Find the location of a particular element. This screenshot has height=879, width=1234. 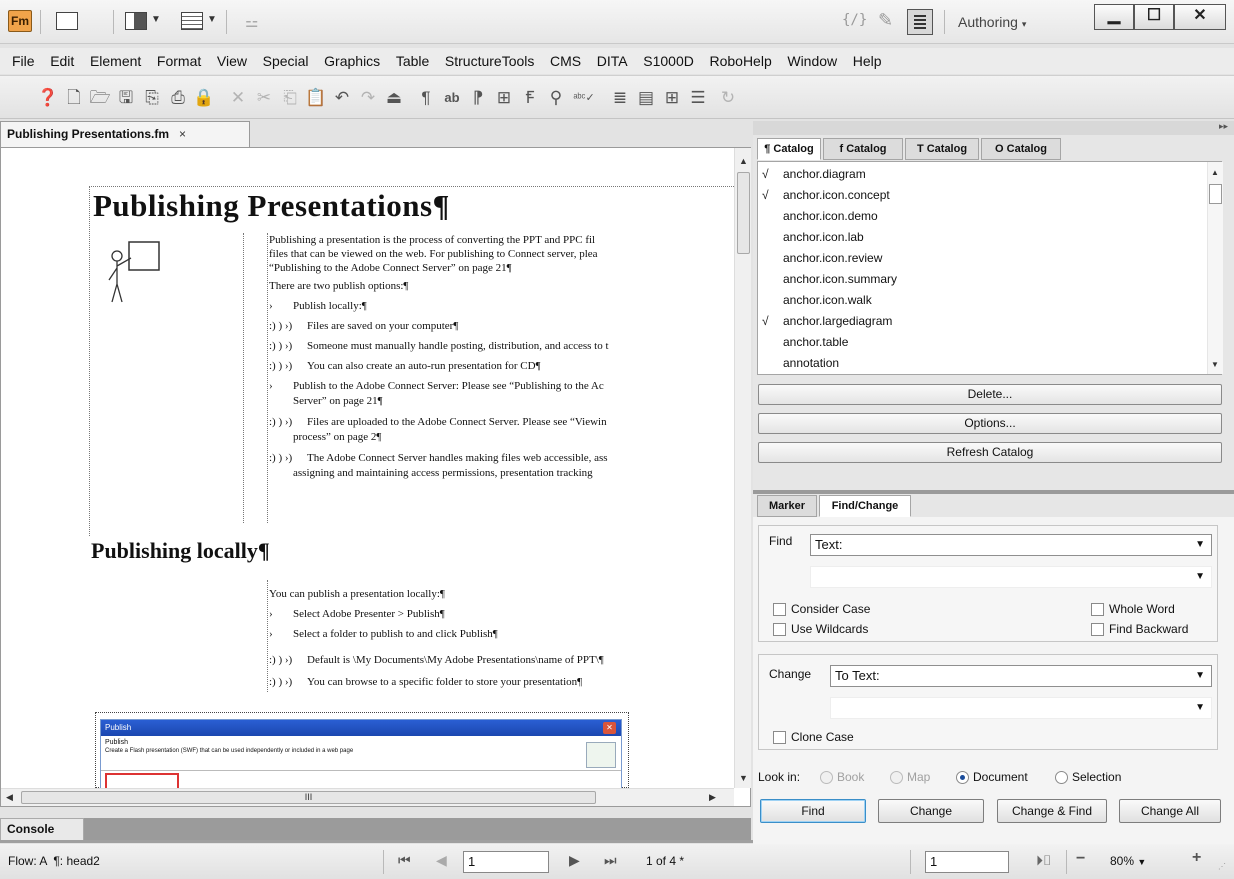

change-type-select: To Text: ▼ is located at coordinates (1021, 676).